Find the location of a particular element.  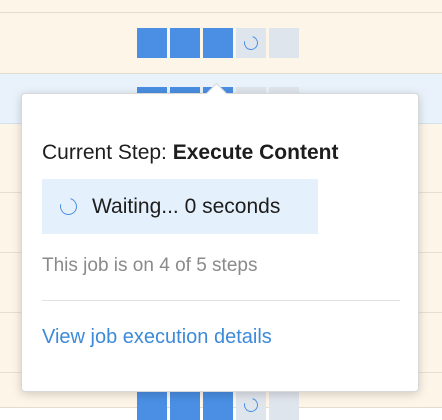

waiting-status: Waiting... 0 seconds is located at coordinates (180, 206).